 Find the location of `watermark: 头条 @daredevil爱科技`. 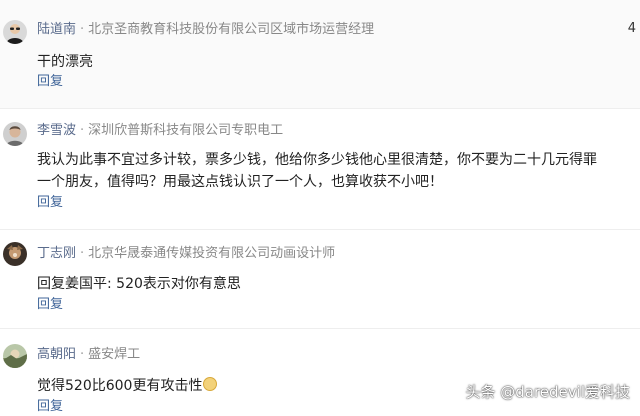

watermark: 头条 @daredevil爱科技 is located at coordinates (547, 392).